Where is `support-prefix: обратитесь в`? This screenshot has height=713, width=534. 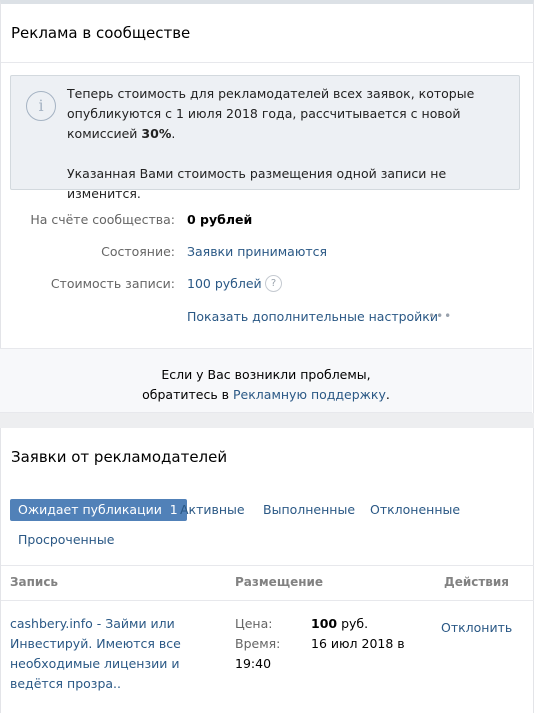
support-prefix: обратитесь в is located at coordinates (188, 394).